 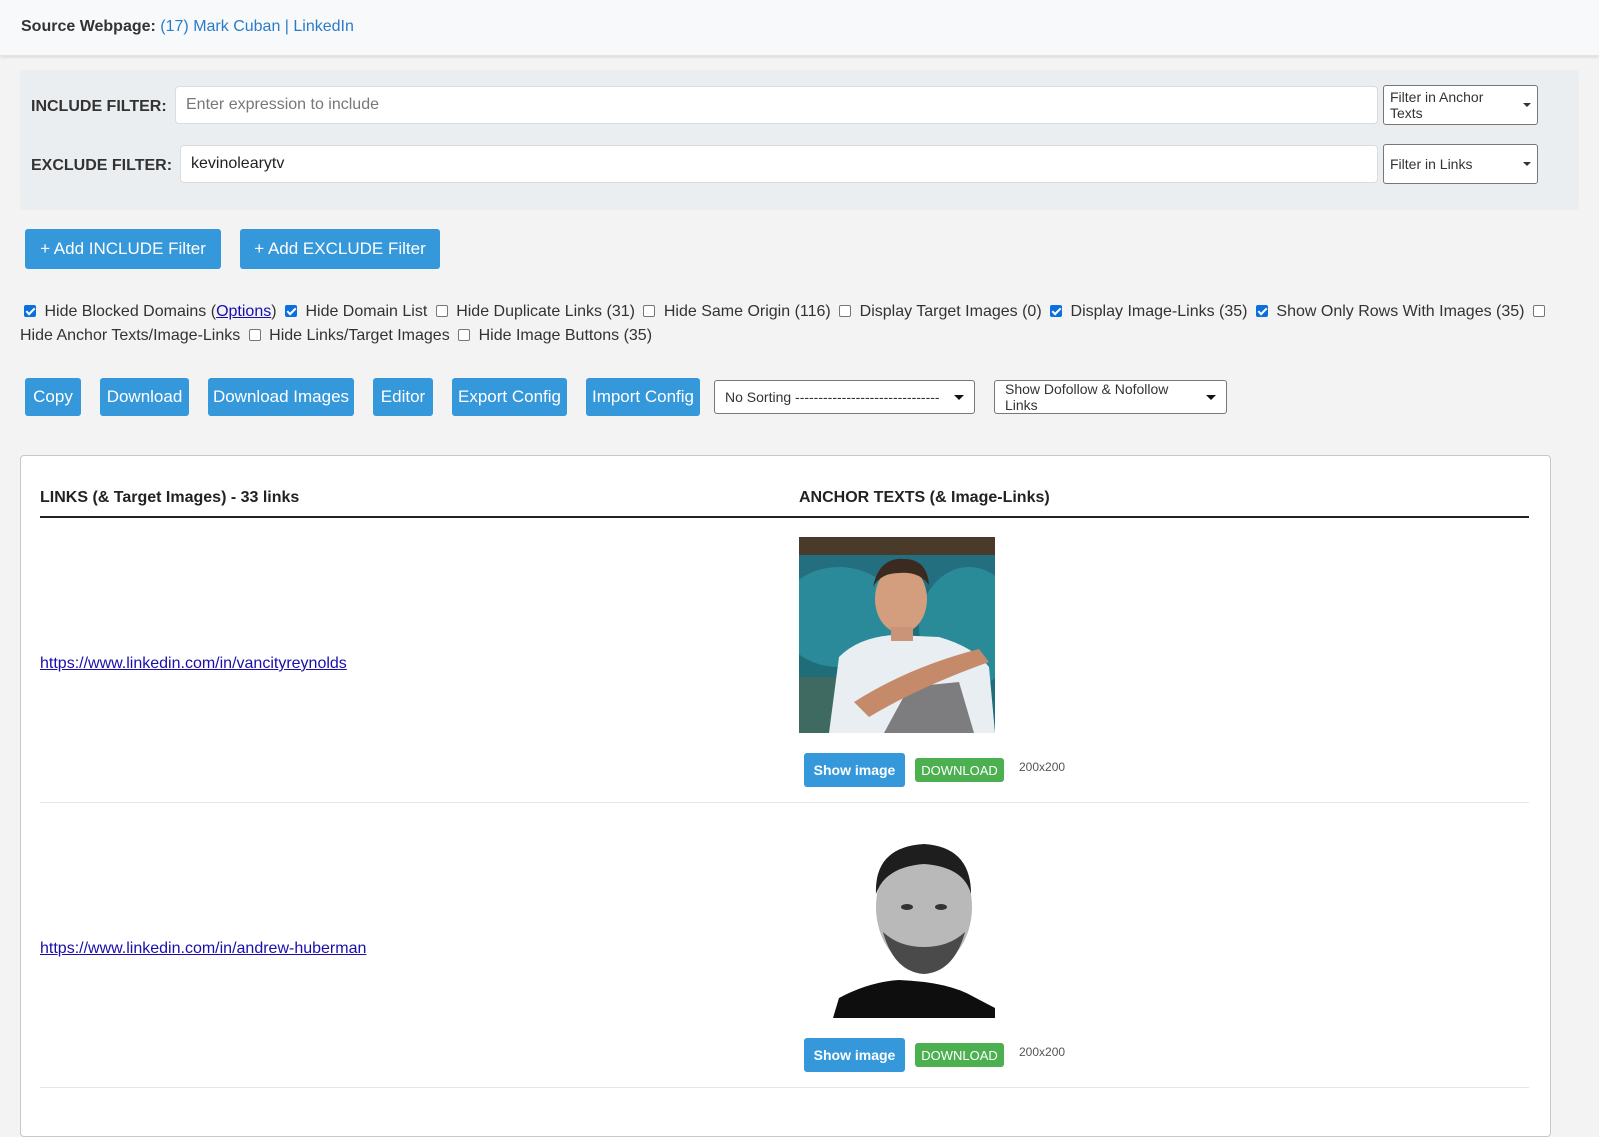 What do you see at coordinates (53, 397) in the screenshot?
I see `copy-button: Copy` at bounding box center [53, 397].